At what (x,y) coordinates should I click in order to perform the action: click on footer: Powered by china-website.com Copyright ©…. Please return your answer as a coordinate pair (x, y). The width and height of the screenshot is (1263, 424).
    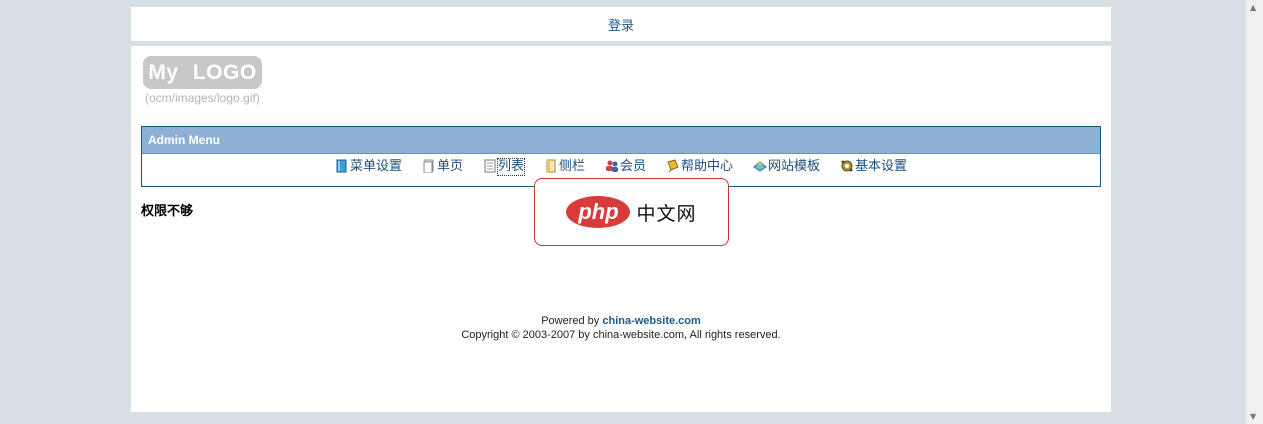
    Looking at the image, I should click on (621, 328).